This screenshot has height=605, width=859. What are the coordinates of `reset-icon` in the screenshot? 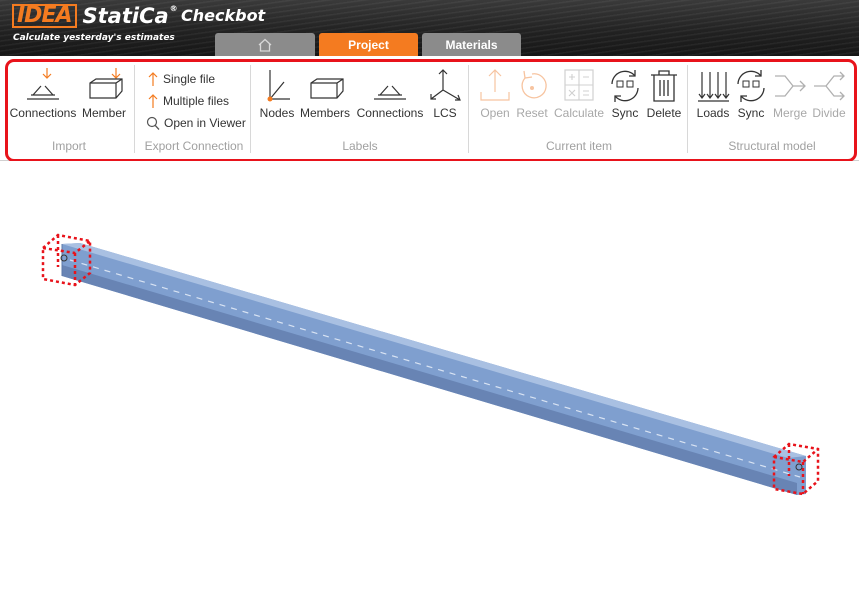 It's located at (532, 84).